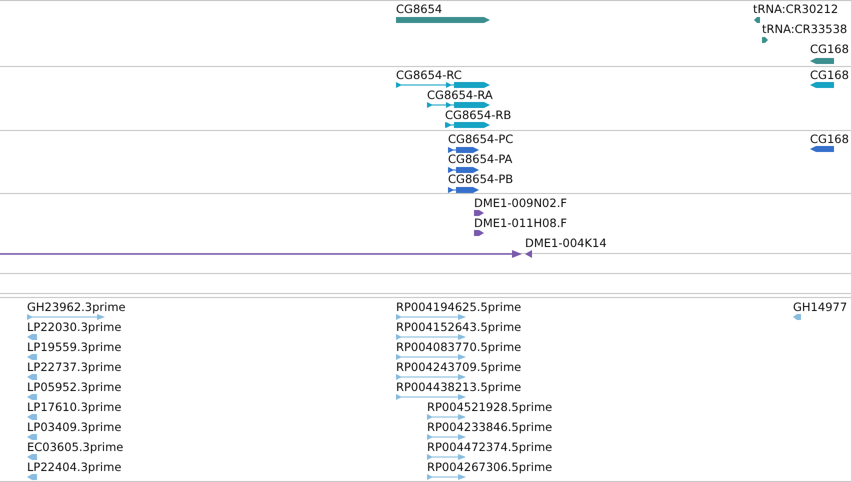 Image resolution: width=851 pixels, height=482 pixels. What do you see at coordinates (521, 223) in the screenshot?
I see `feature-label: DME1-011H08.F` at bounding box center [521, 223].